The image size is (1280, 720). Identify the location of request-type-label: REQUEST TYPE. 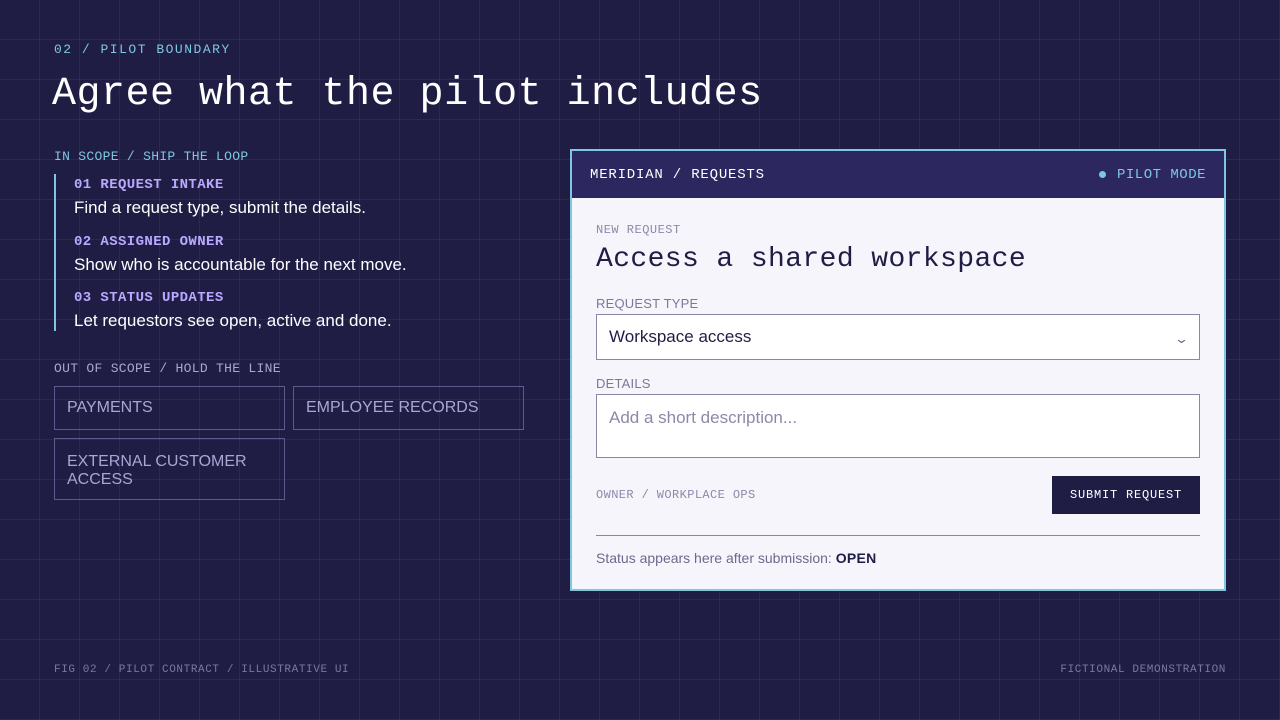
(647, 303).